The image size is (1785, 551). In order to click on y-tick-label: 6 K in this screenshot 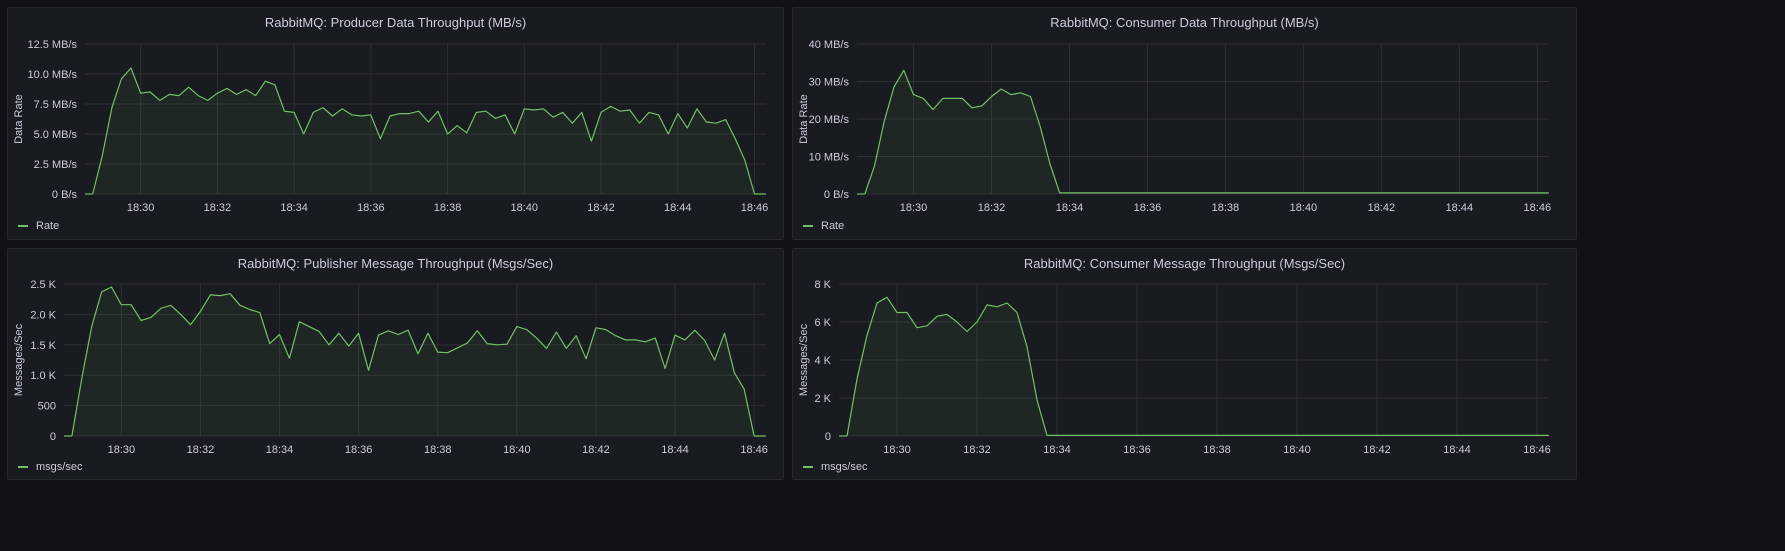, I will do `click(822, 323)`.